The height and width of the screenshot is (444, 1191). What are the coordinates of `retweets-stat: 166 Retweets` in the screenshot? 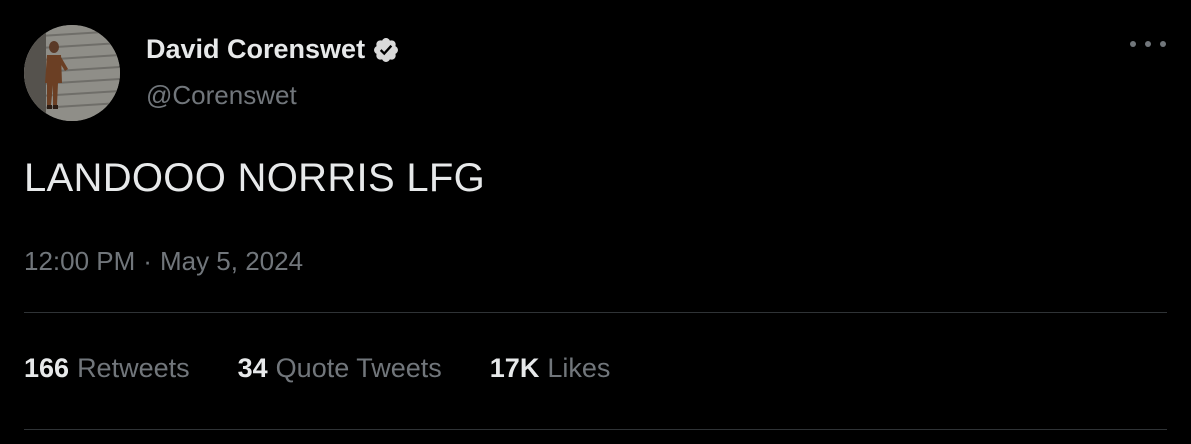 It's located at (107, 368).